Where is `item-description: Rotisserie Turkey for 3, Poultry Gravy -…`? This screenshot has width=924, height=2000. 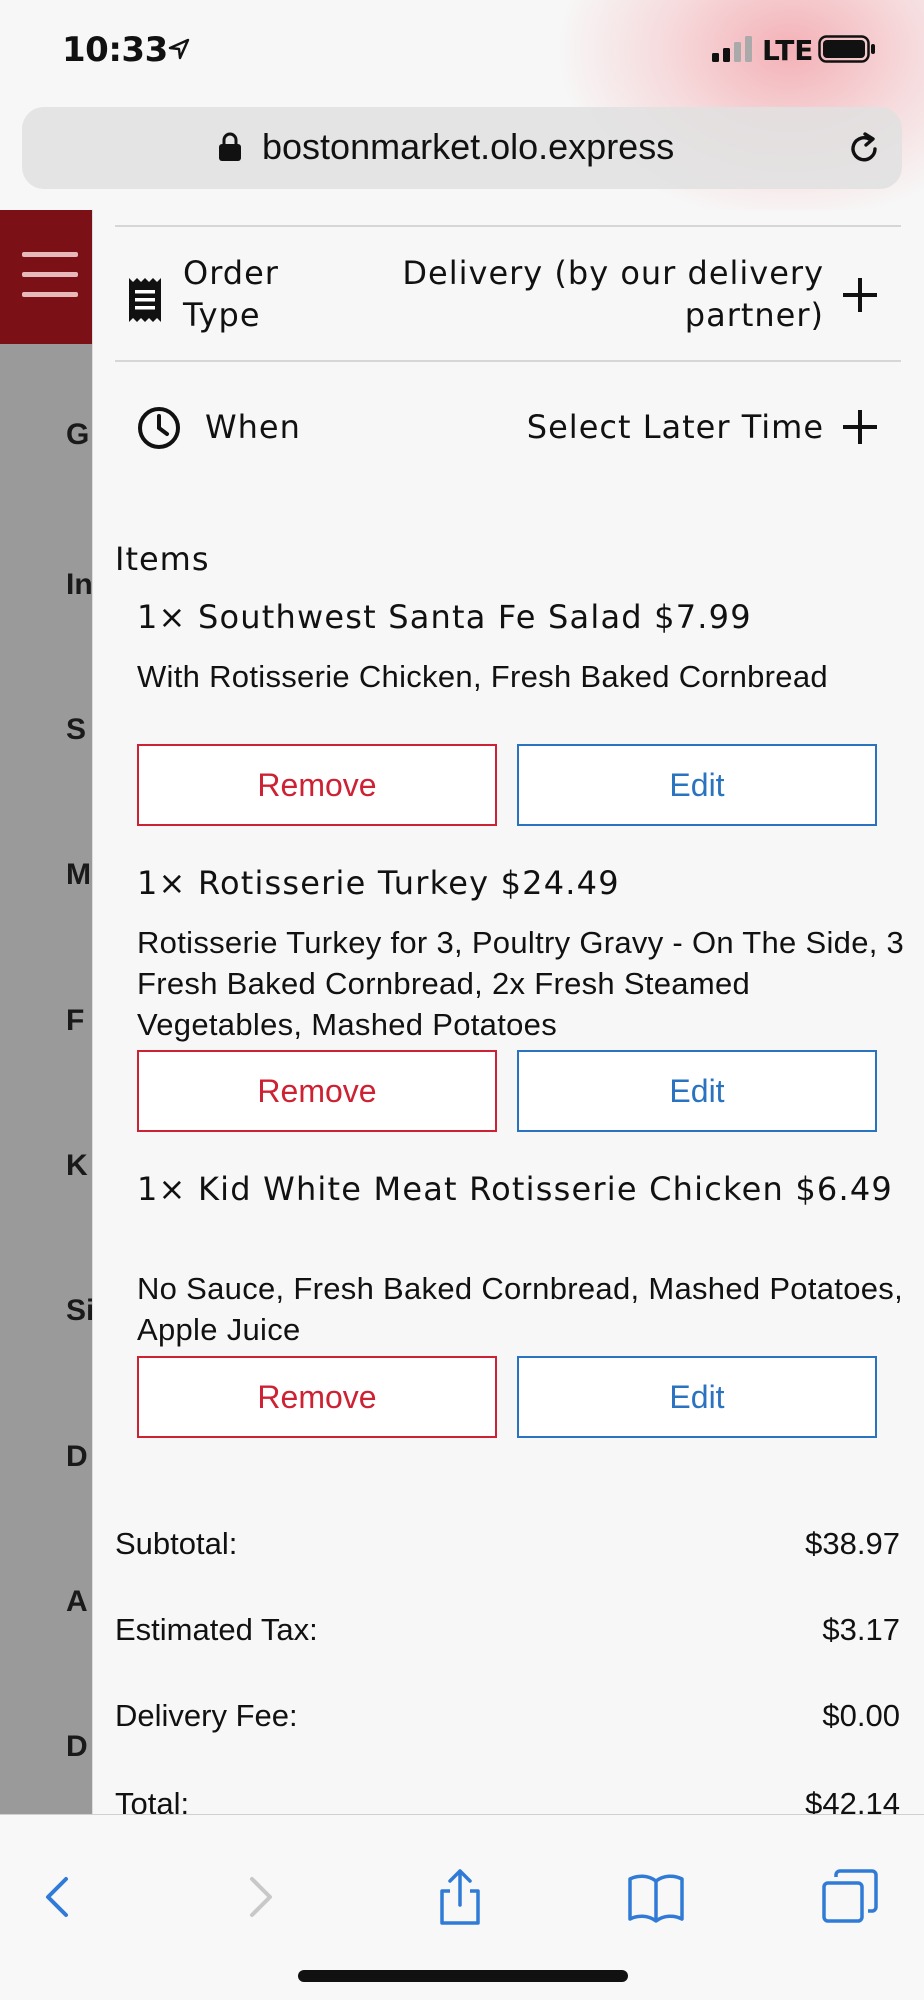 item-description: Rotisserie Turkey for 3, Poultry Gravy -… is located at coordinates (521, 983).